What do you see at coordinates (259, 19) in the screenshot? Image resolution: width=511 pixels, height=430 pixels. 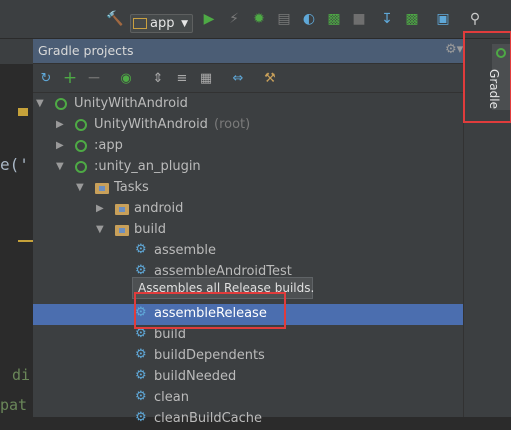 I see `debug-icon: ✹` at bounding box center [259, 19].